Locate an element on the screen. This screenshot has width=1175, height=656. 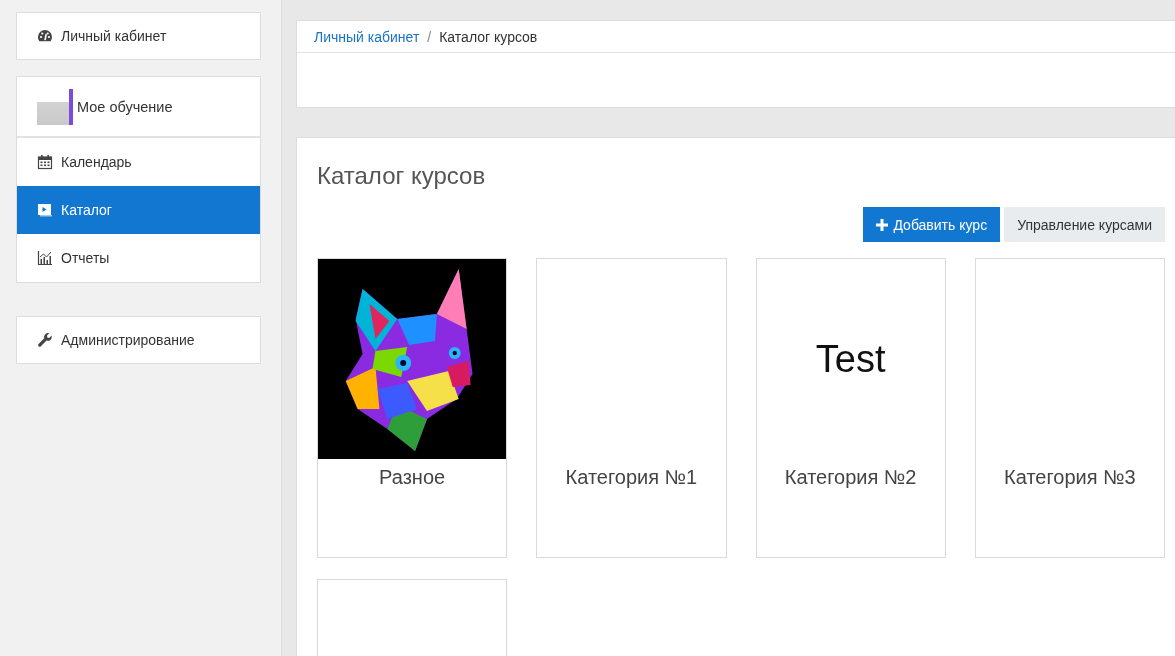
category-card: Категория №1 is located at coordinates (631, 408).